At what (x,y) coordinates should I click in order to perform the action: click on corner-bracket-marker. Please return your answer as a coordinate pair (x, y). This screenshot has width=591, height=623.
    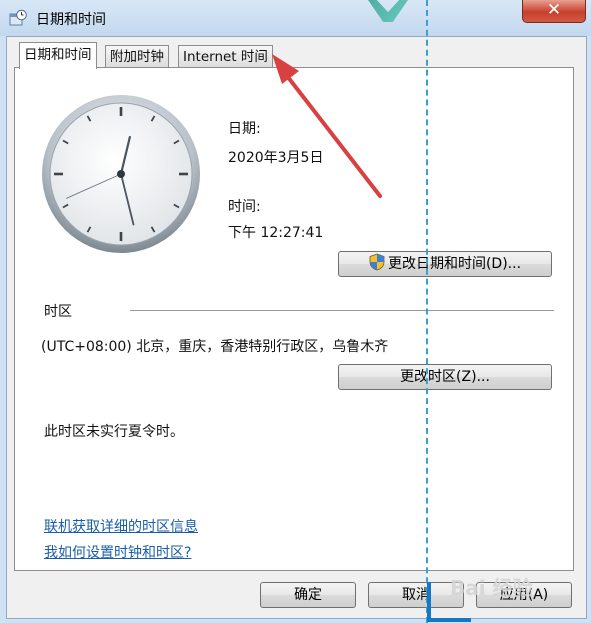
    Looking at the image, I should click on (449, 602).